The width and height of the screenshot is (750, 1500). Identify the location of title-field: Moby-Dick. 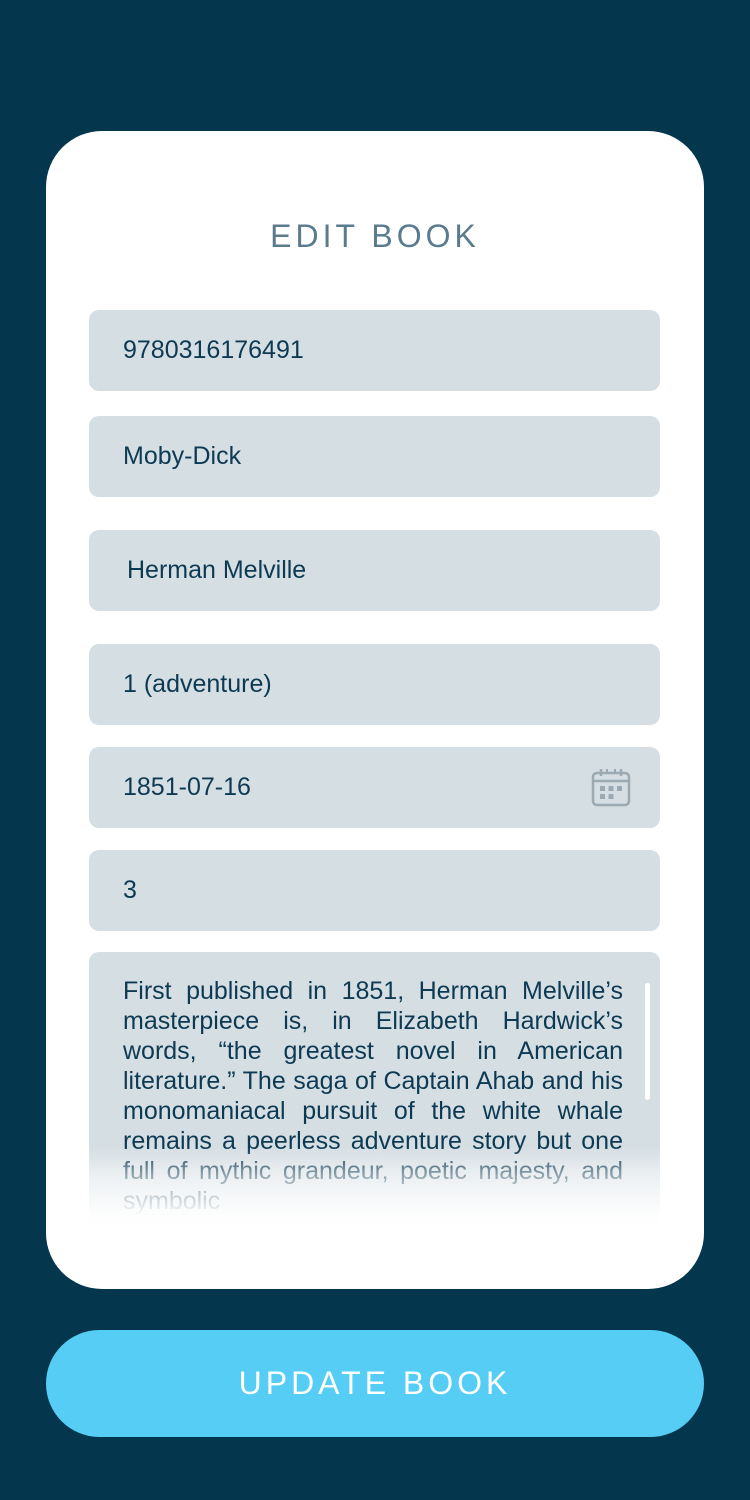
(374, 456).